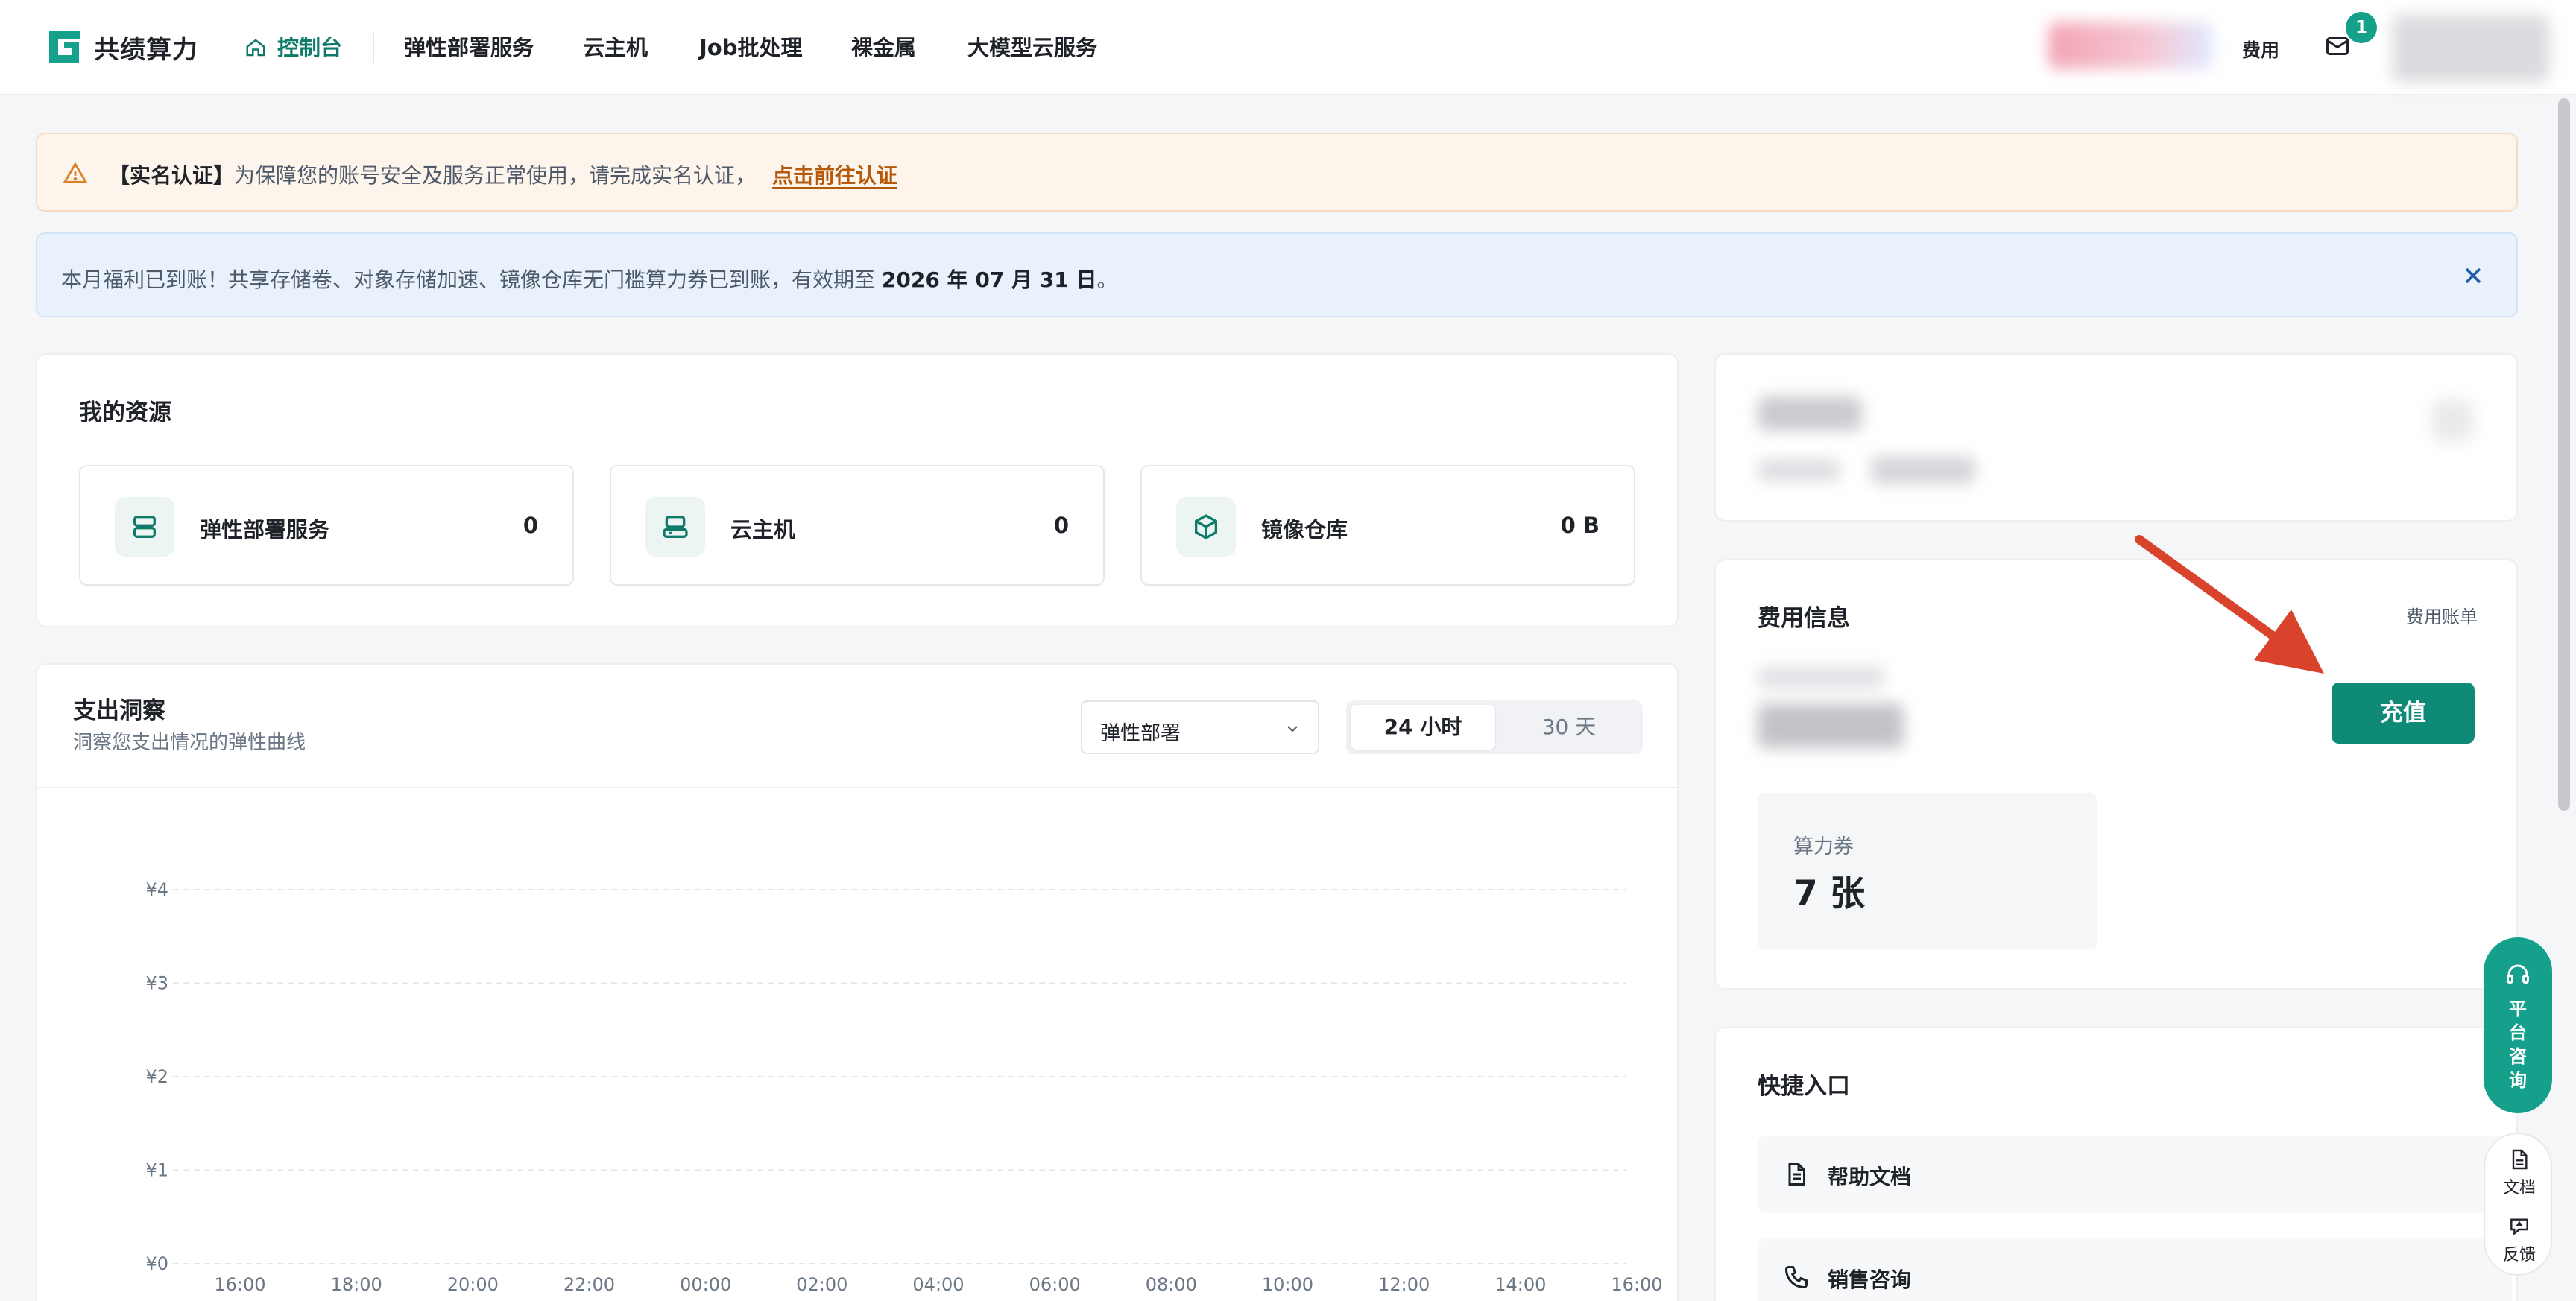  I want to click on x-tick-label: 04:00, so click(938, 1284).